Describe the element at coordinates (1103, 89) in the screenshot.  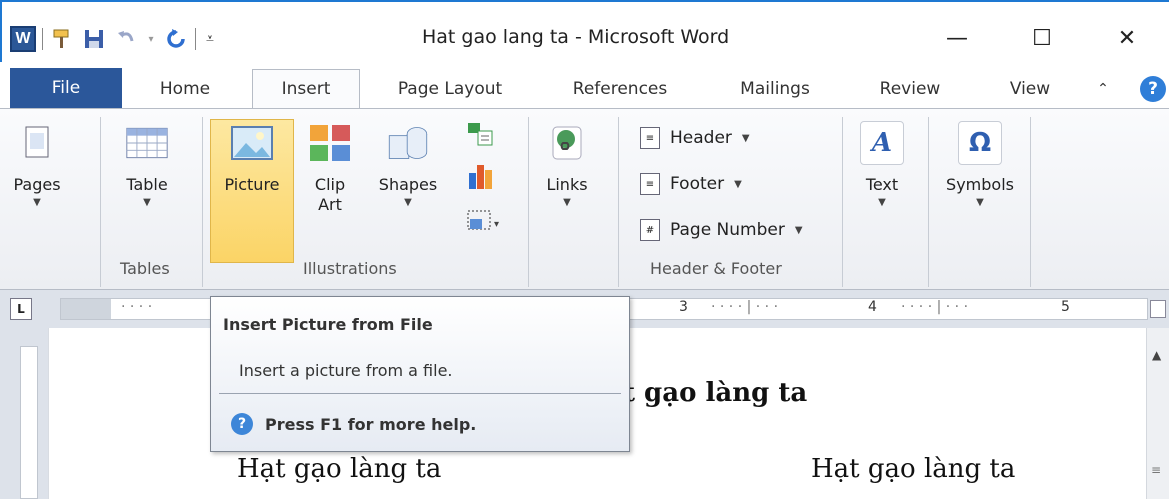
I see `minimize-ribbon-icon: ⌃` at that location.